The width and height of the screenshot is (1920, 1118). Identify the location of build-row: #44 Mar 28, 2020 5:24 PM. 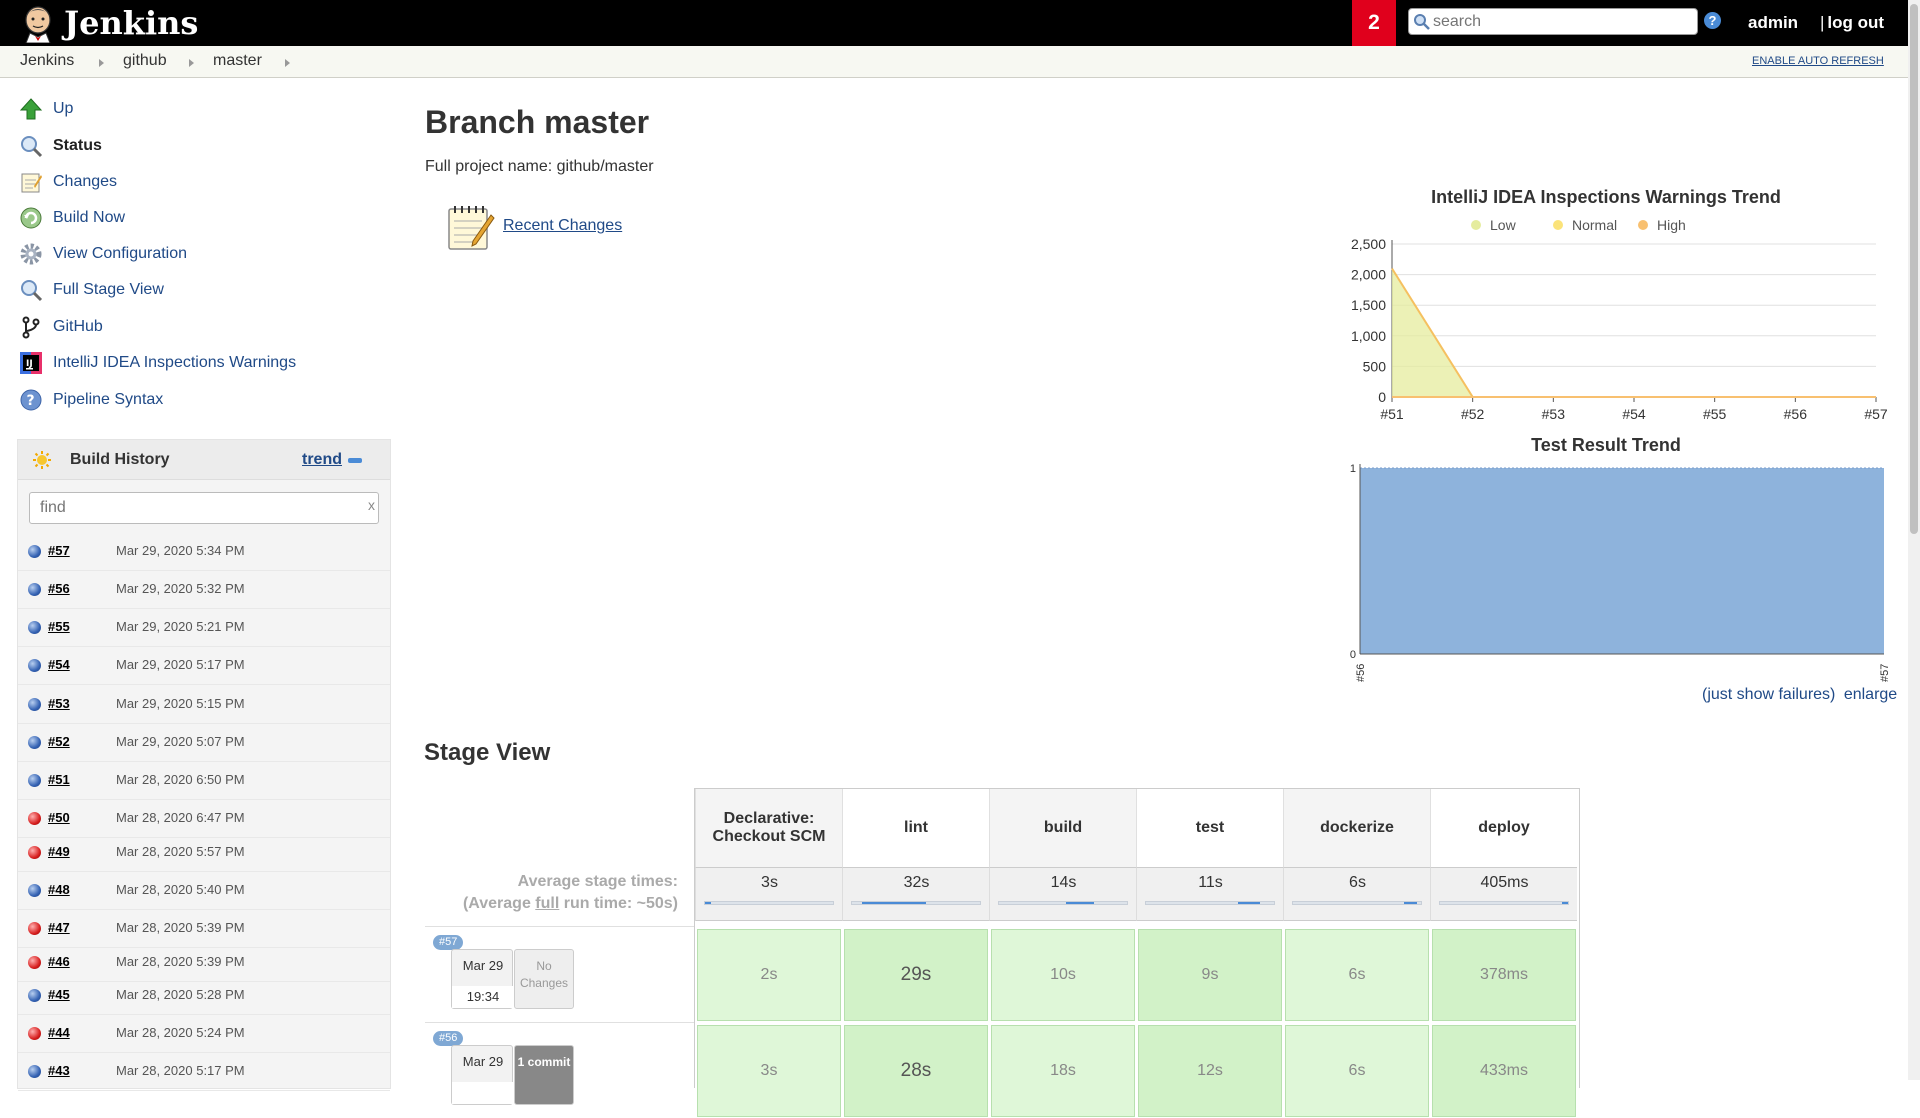
(204, 1035).